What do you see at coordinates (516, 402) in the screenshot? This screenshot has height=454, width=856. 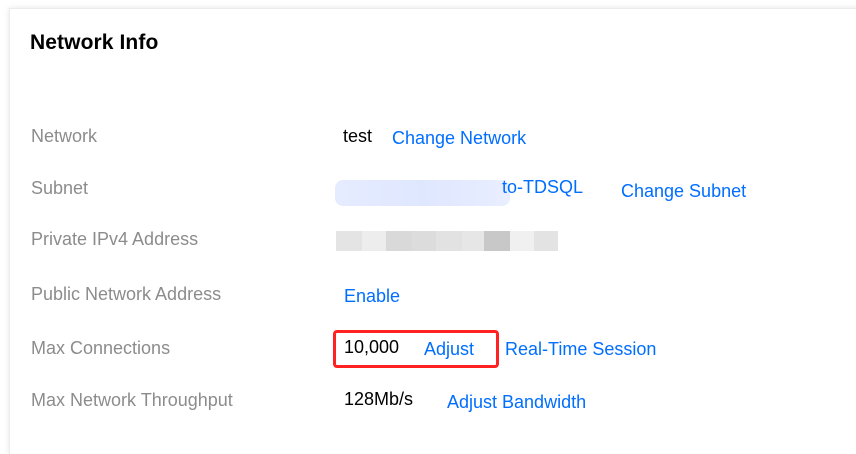 I see `adjust-bandwidth-link: Adjust Bandwidth` at bounding box center [516, 402].